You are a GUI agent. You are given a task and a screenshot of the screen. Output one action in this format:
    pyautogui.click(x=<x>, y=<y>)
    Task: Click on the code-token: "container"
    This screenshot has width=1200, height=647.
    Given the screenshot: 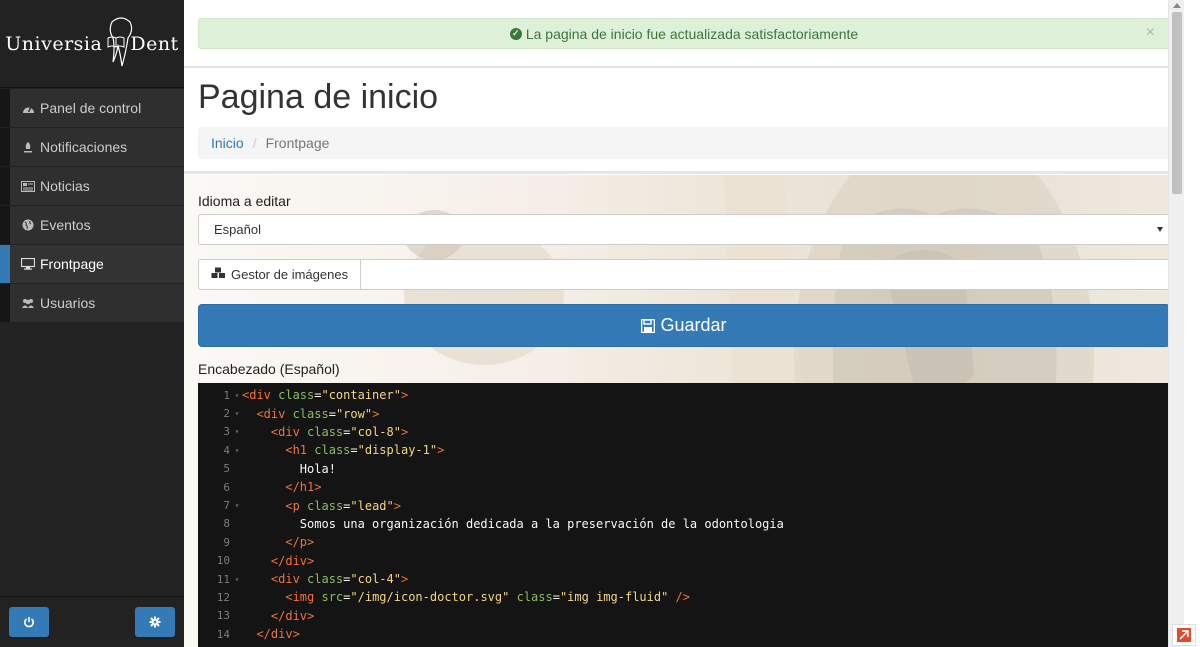 What is the action you would take?
    pyautogui.click(x=361, y=395)
    